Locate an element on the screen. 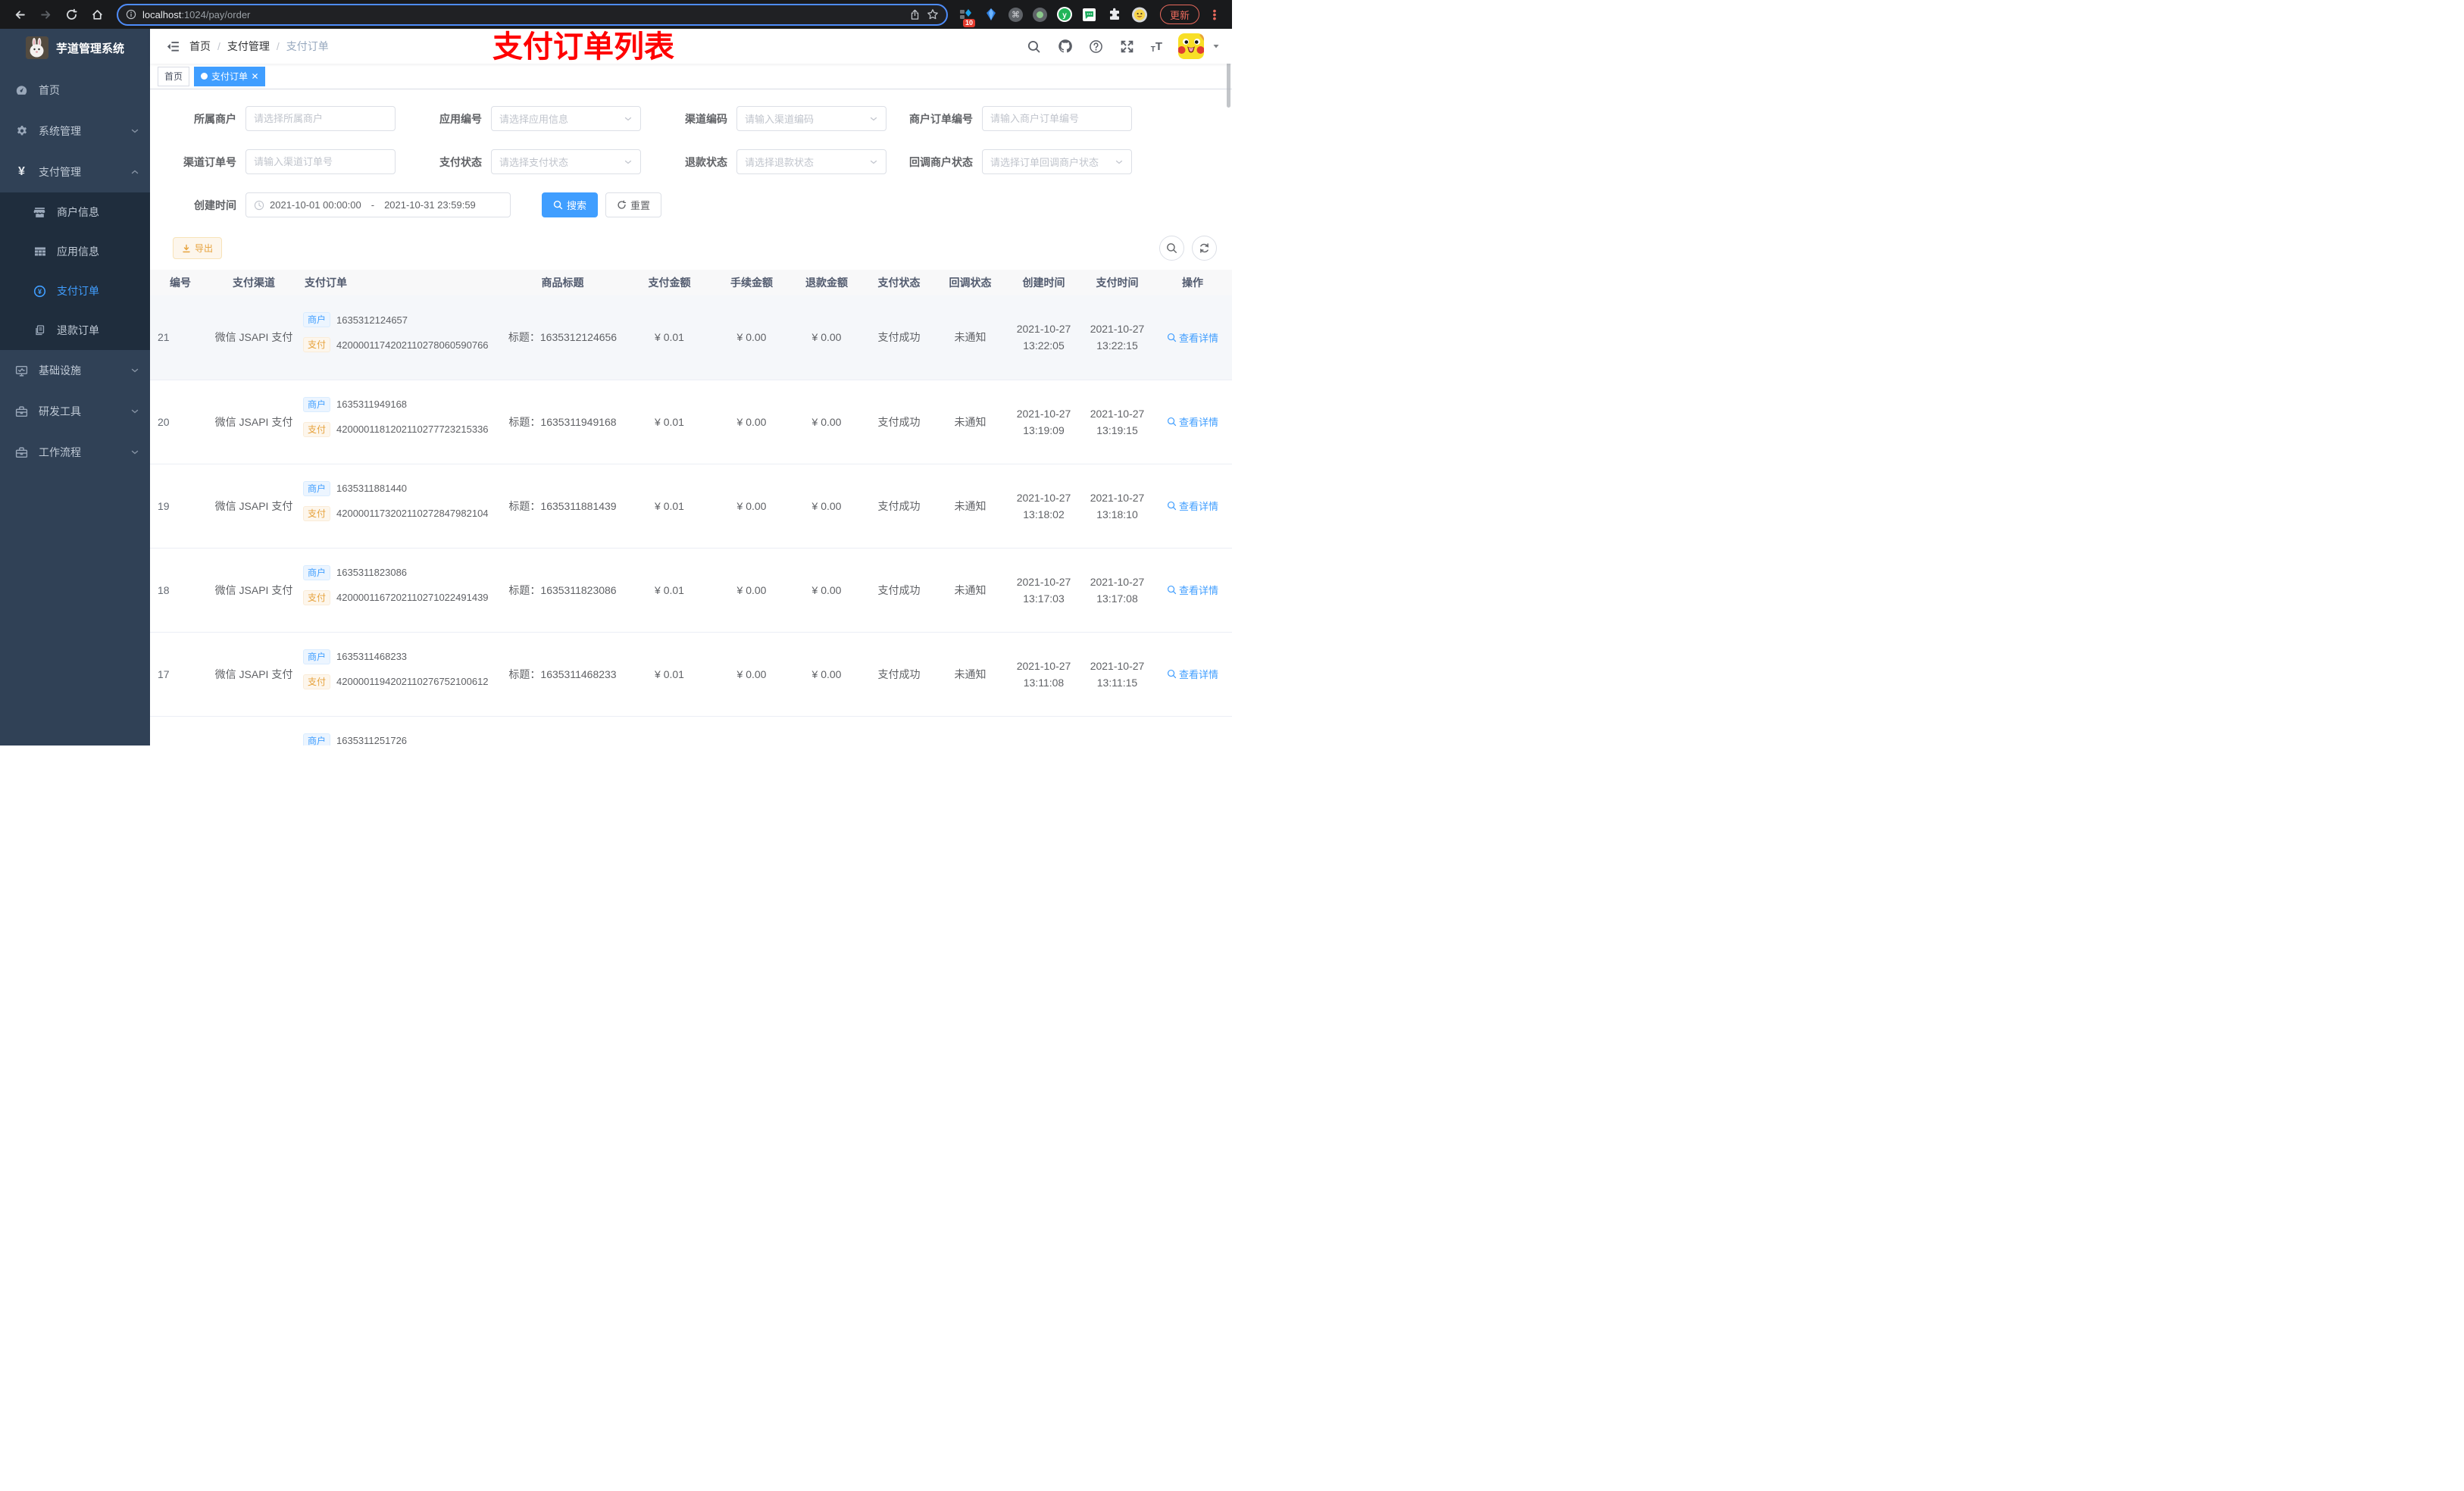 Image resolution: width=2464 pixels, height=1491 pixels. site-info-icon is located at coordinates (131, 14).